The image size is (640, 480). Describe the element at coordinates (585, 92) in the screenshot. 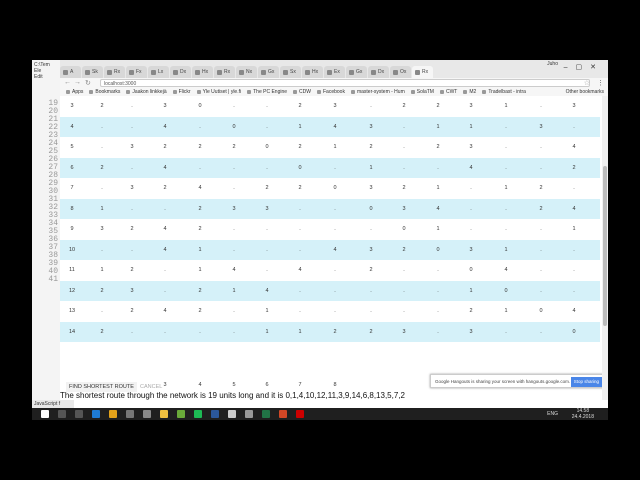

I see `other-bookmarks: Other bookmarks` at that location.